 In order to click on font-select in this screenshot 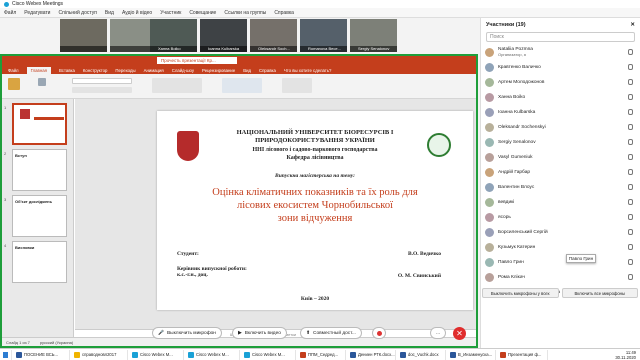, I will do `click(102, 81)`.